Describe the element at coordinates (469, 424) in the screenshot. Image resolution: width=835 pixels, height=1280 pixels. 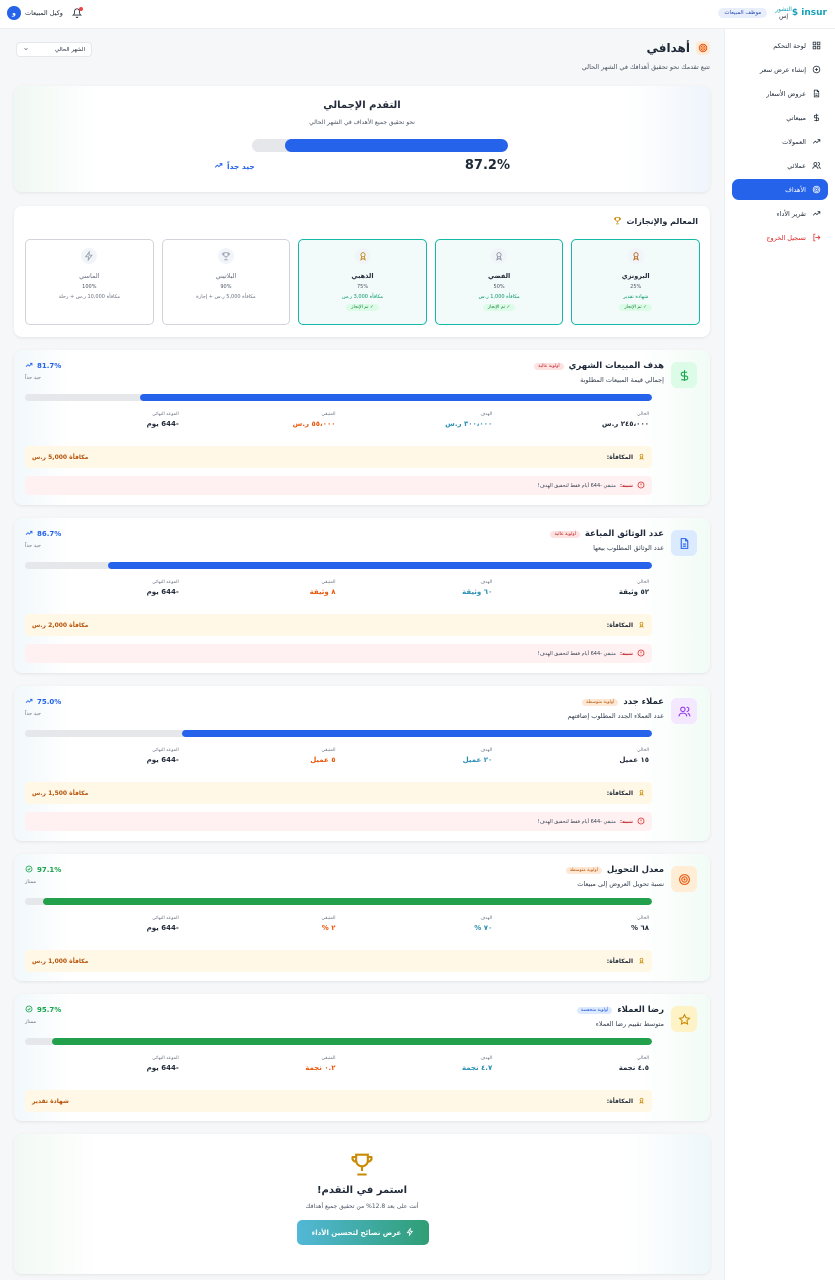
I see `stat-value: ٣٠٠،٠٠٠ ر.س` at that location.